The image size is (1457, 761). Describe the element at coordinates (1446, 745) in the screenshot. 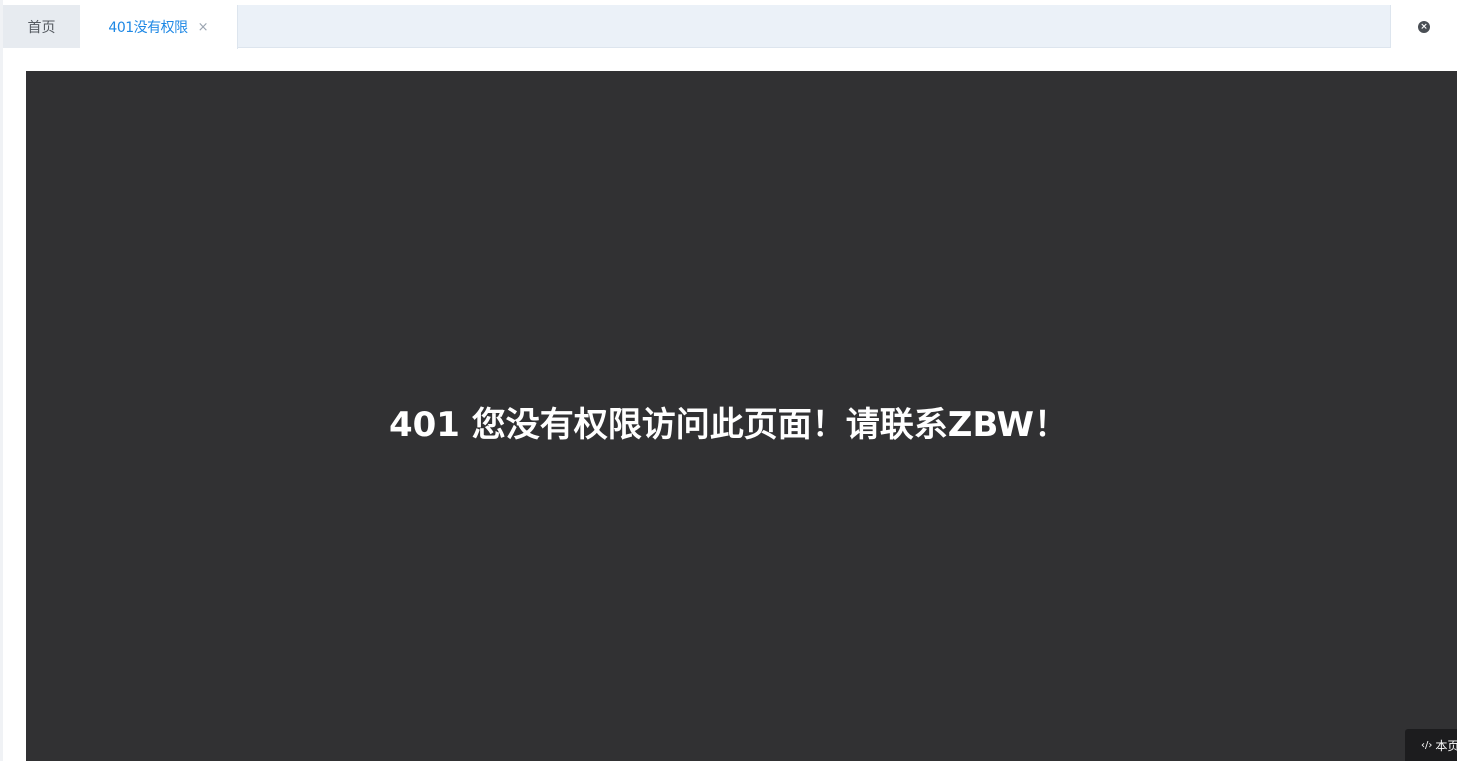

I see `view-source-label: 本页` at that location.